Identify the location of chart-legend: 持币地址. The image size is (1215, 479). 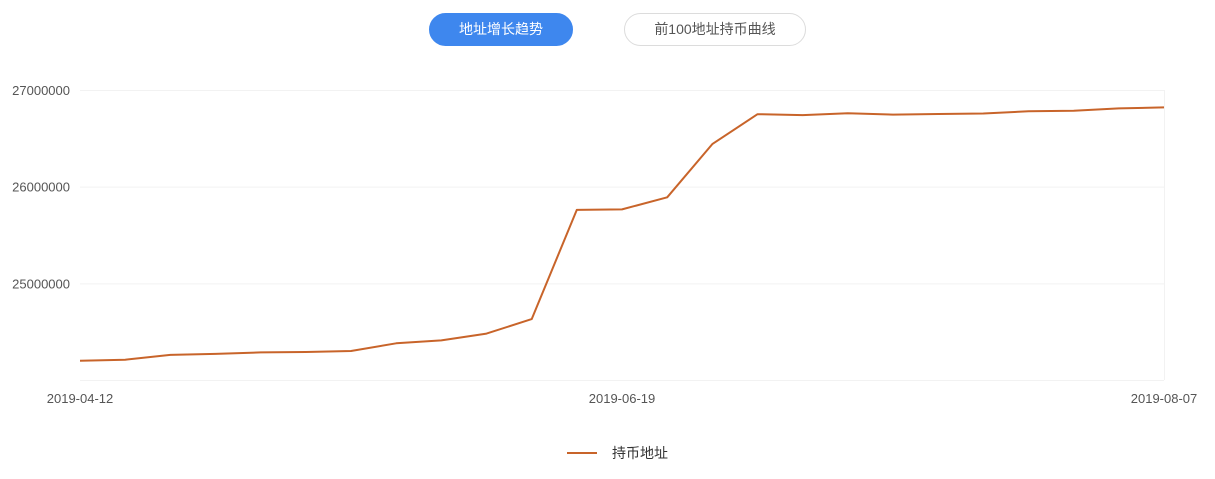
(617, 453).